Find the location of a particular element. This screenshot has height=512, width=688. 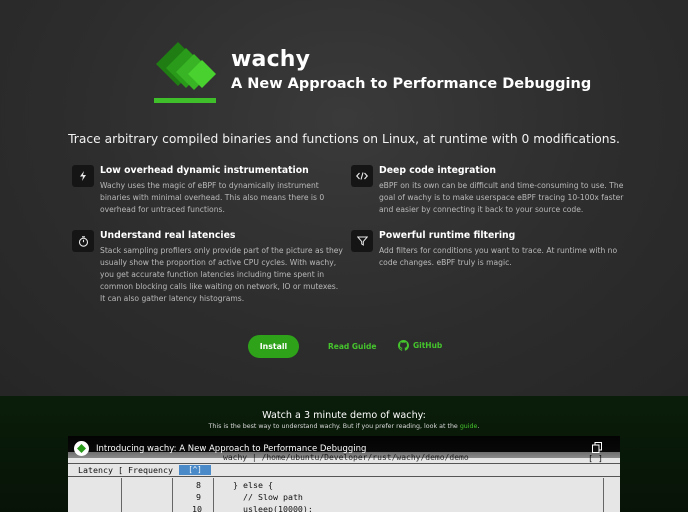

code-line: } else { is located at coordinates (253, 485).